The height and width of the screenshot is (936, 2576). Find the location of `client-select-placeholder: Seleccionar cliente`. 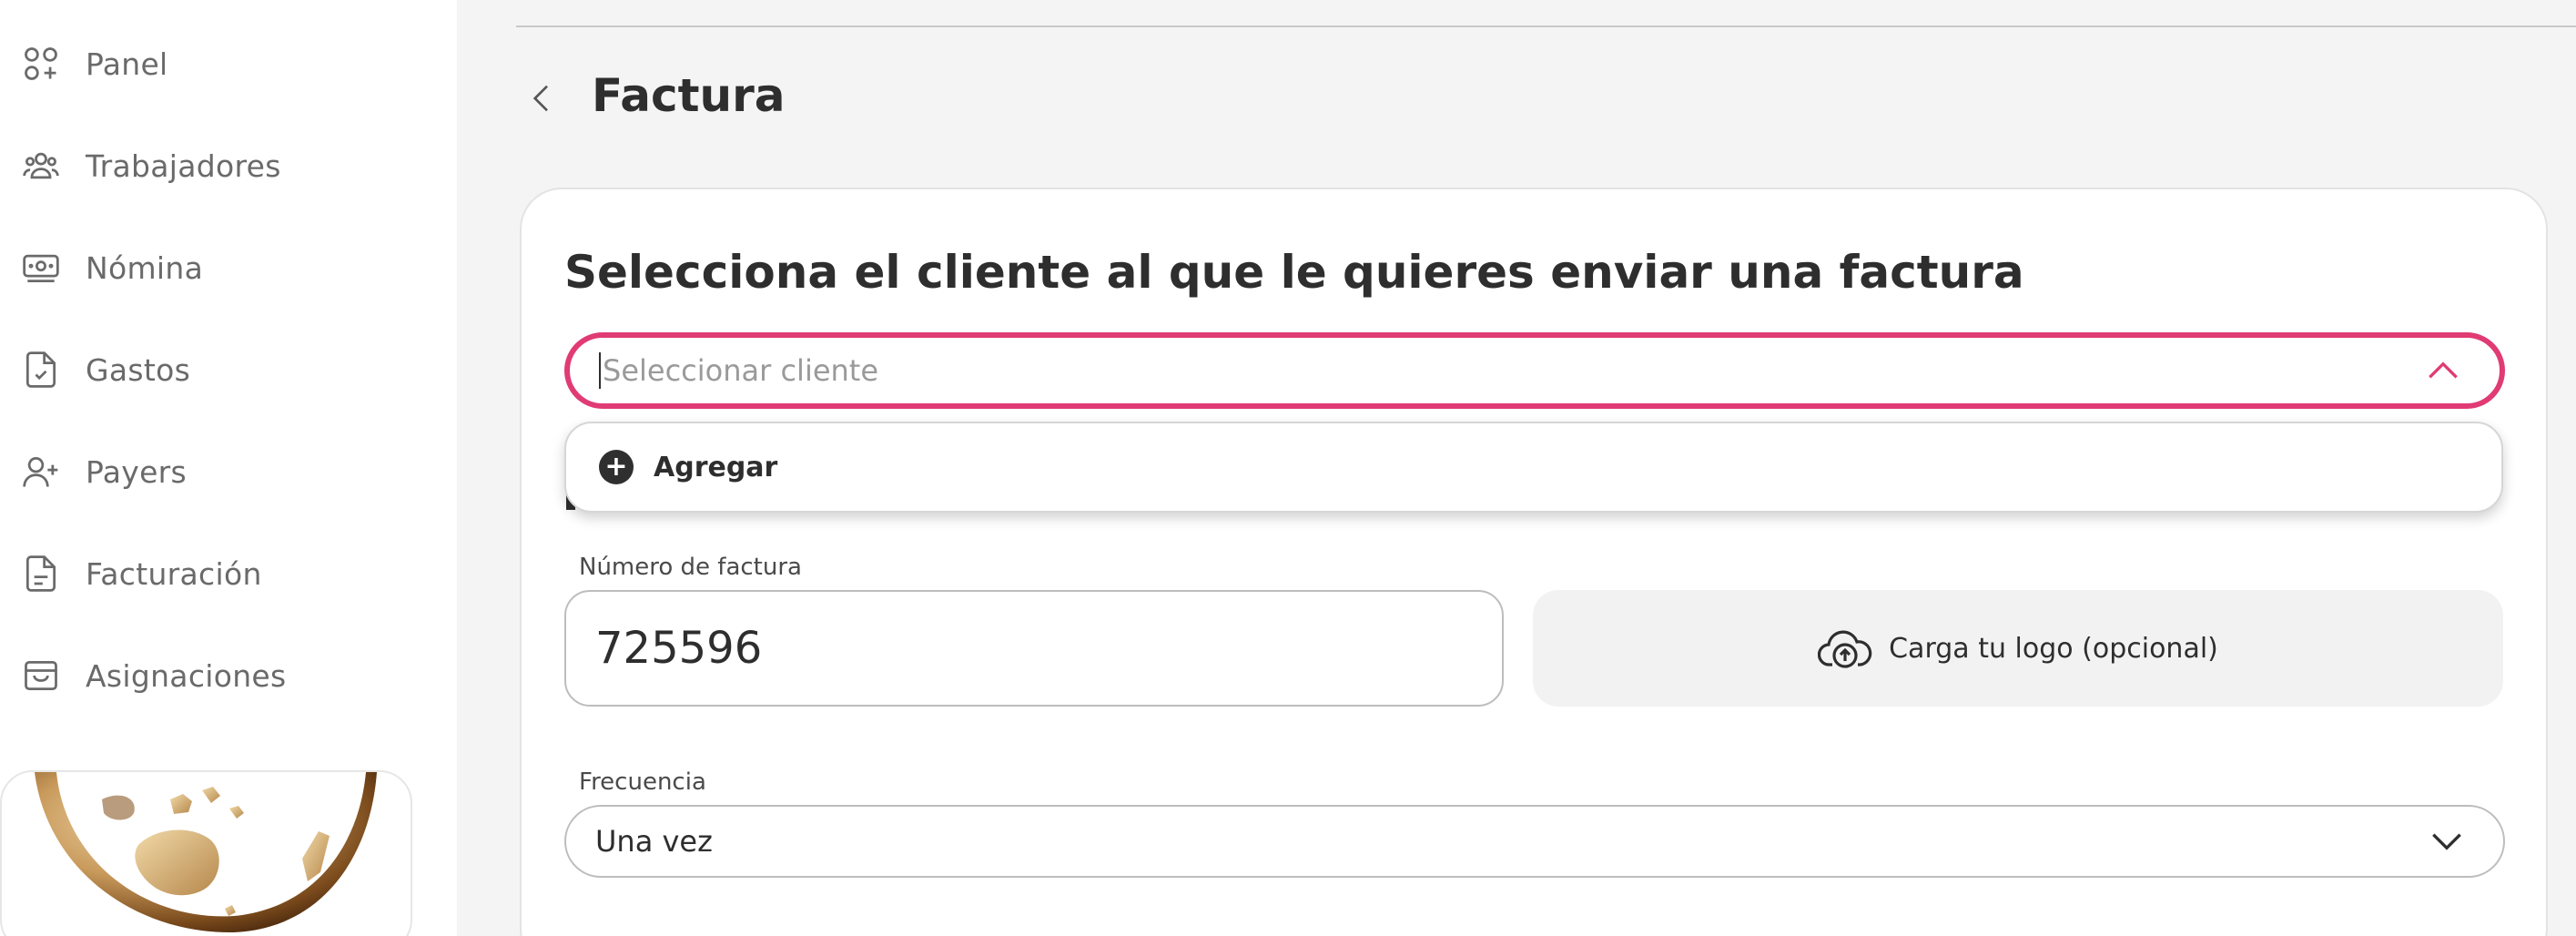

client-select-placeholder: Seleccionar cliente is located at coordinates (741, 370).